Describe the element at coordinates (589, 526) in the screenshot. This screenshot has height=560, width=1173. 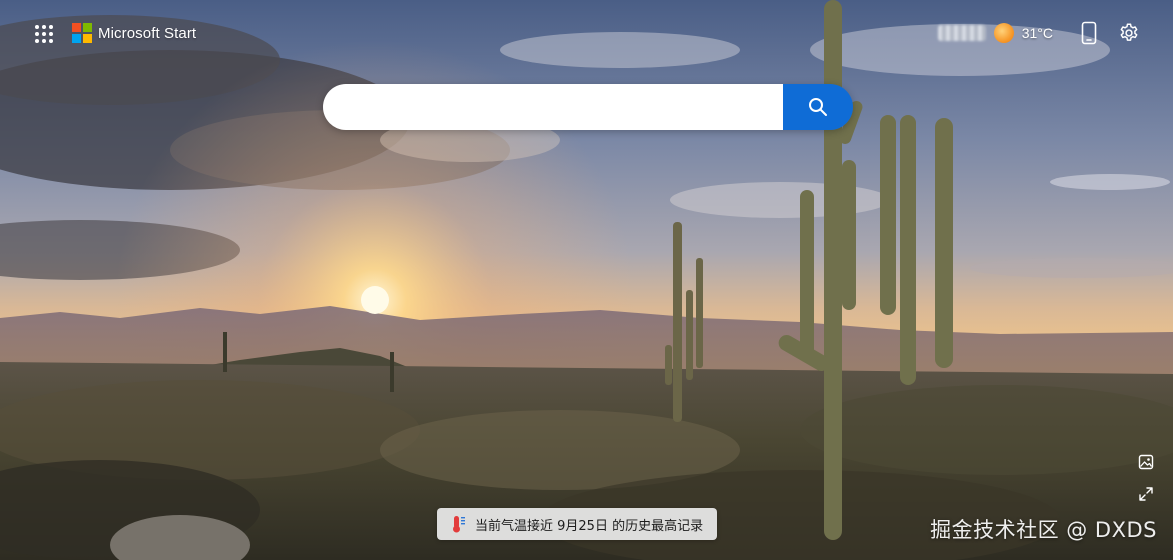
I see `weather-record-text: 当前气温接近 9月25日 的历史最高记录` at that location.